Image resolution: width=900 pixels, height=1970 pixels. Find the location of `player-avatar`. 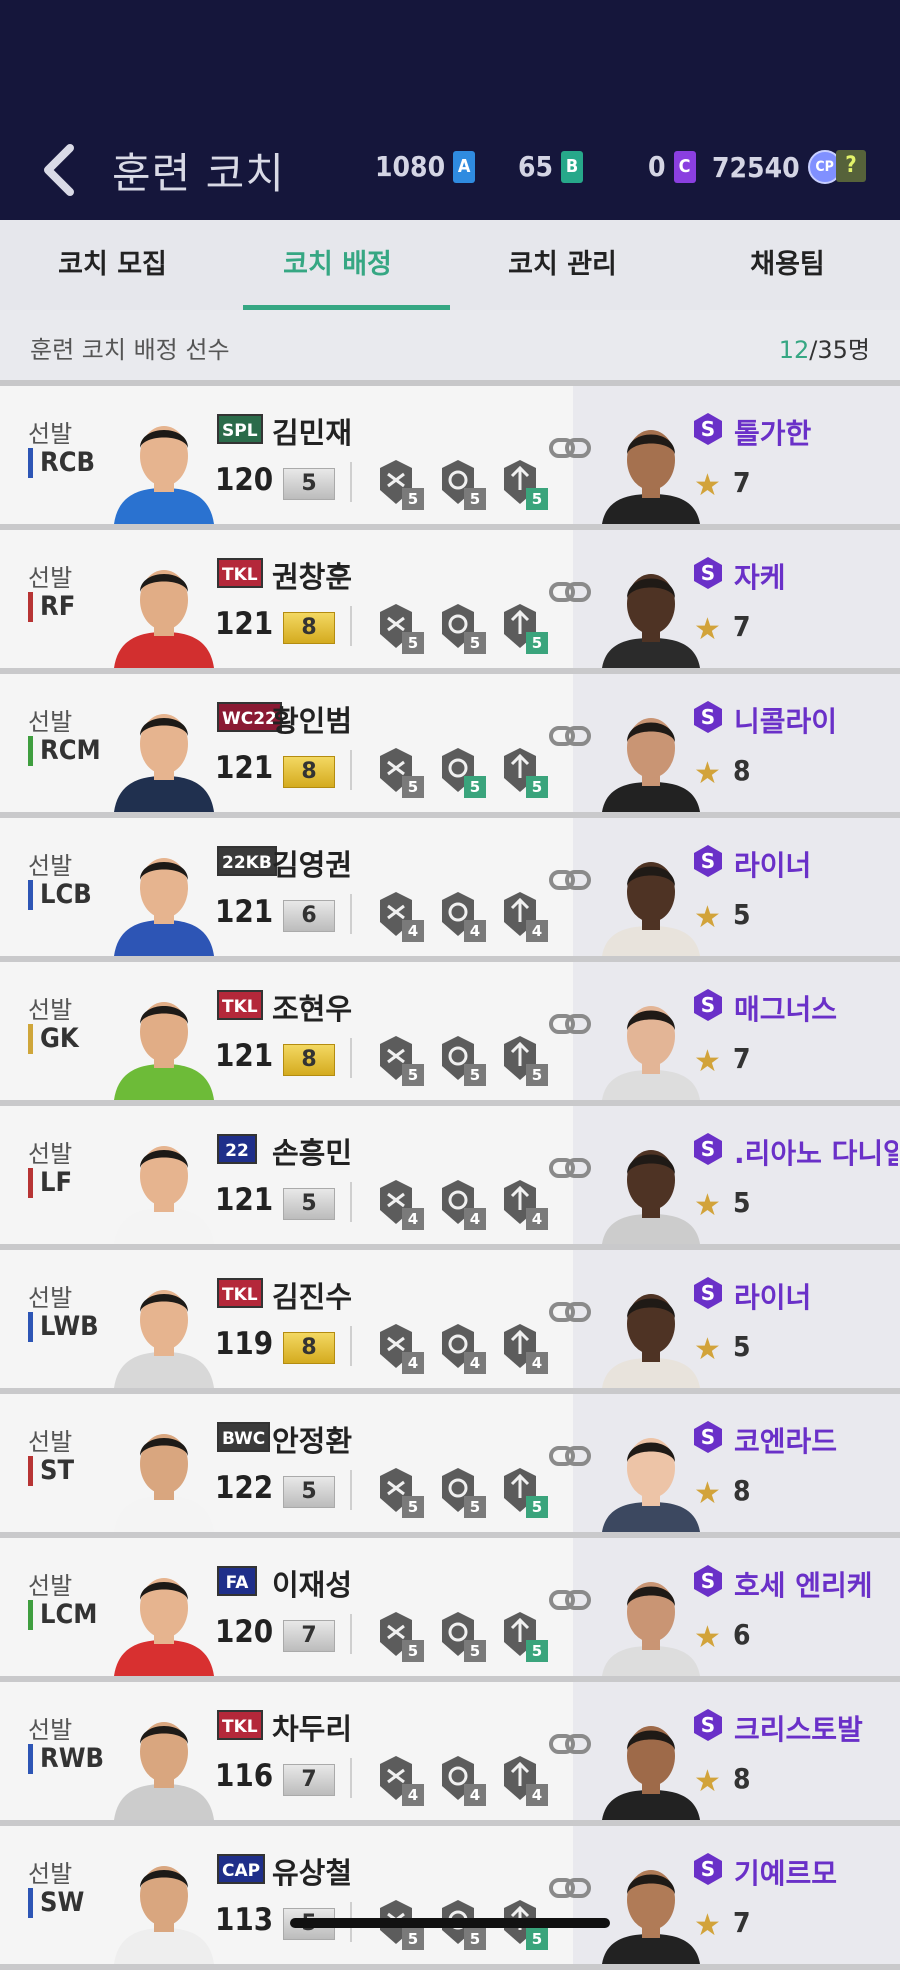

player-avatar is located at coordinates (164, 1339).